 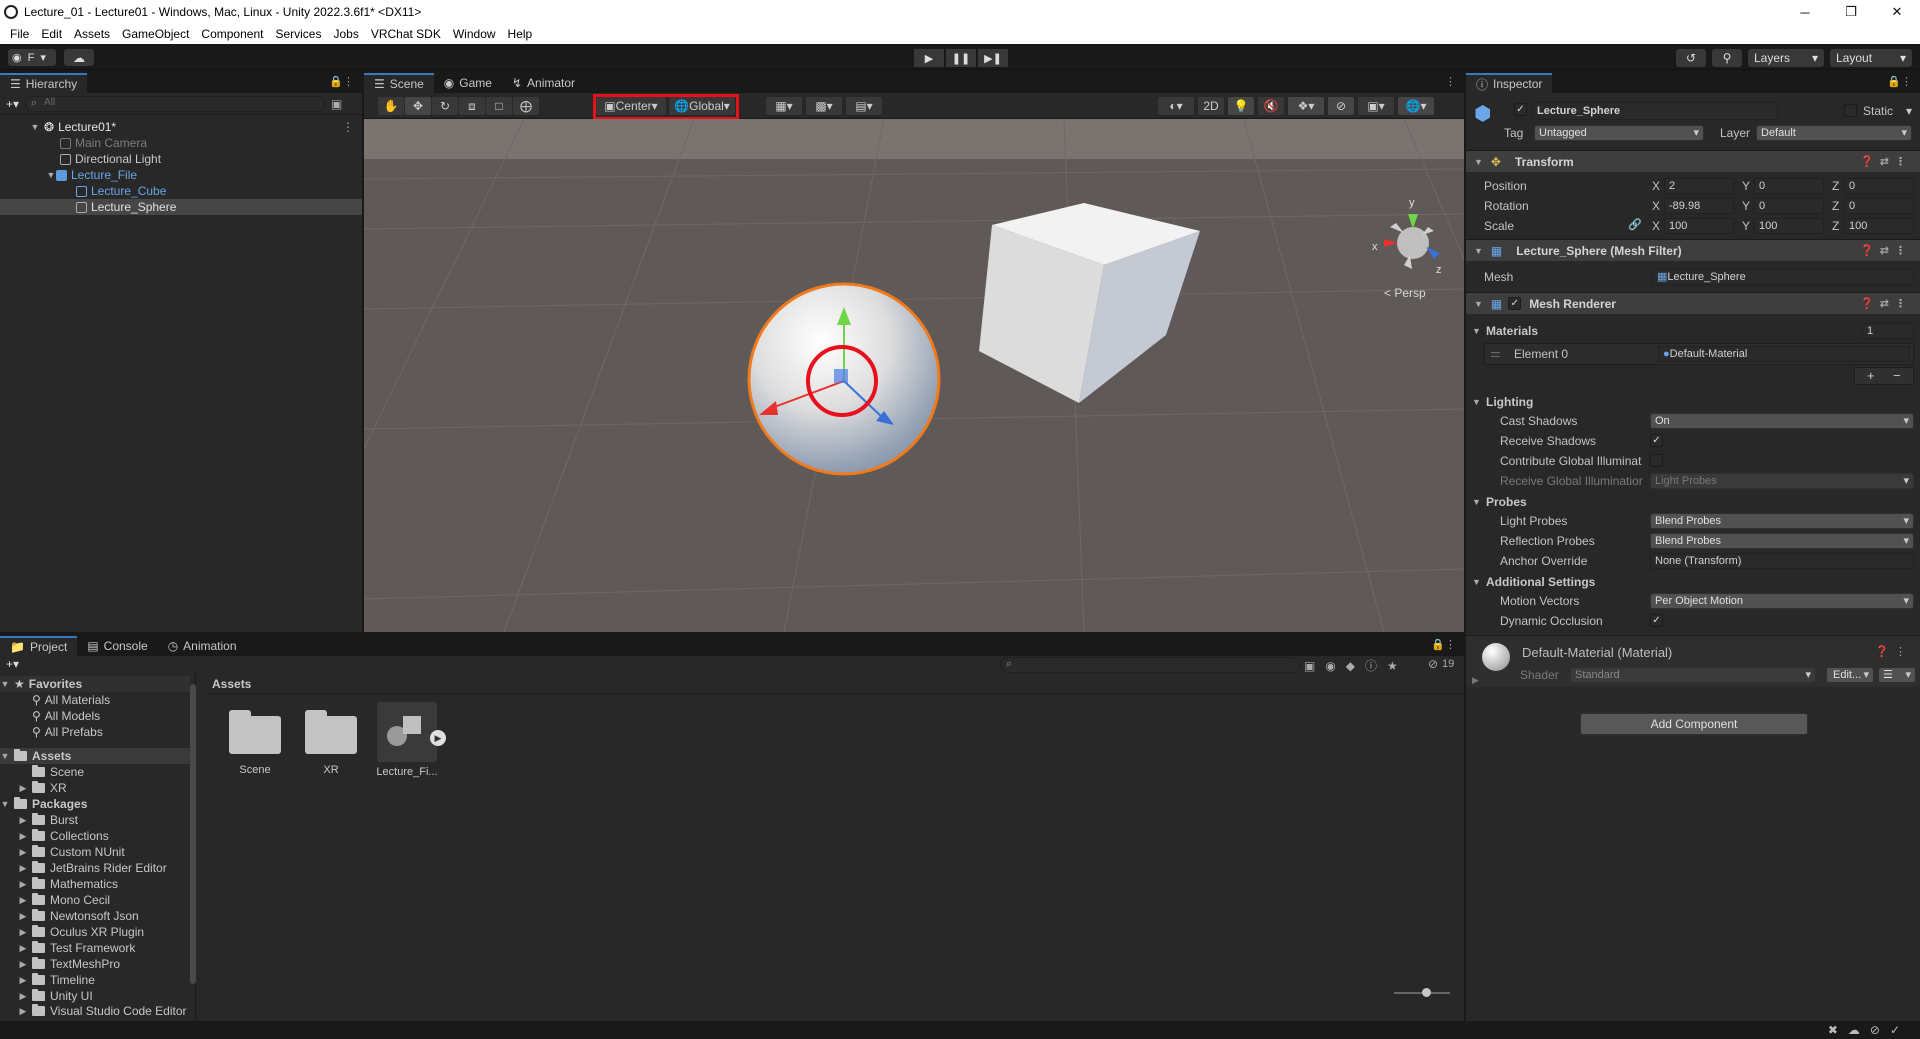 I want to click on dynamic-occlusion-checkbox: ✓, so click(x=1656, y=620).